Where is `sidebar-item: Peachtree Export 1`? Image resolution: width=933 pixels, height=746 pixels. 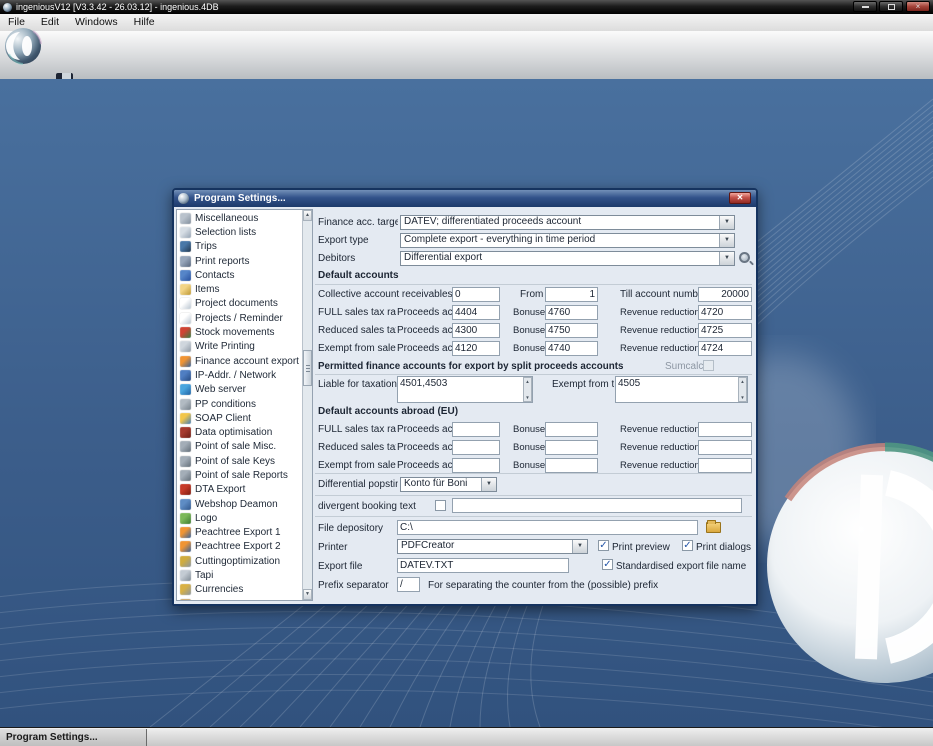 sidebar-item: Peachtree Export 1 is located at coordinates (240, 533).